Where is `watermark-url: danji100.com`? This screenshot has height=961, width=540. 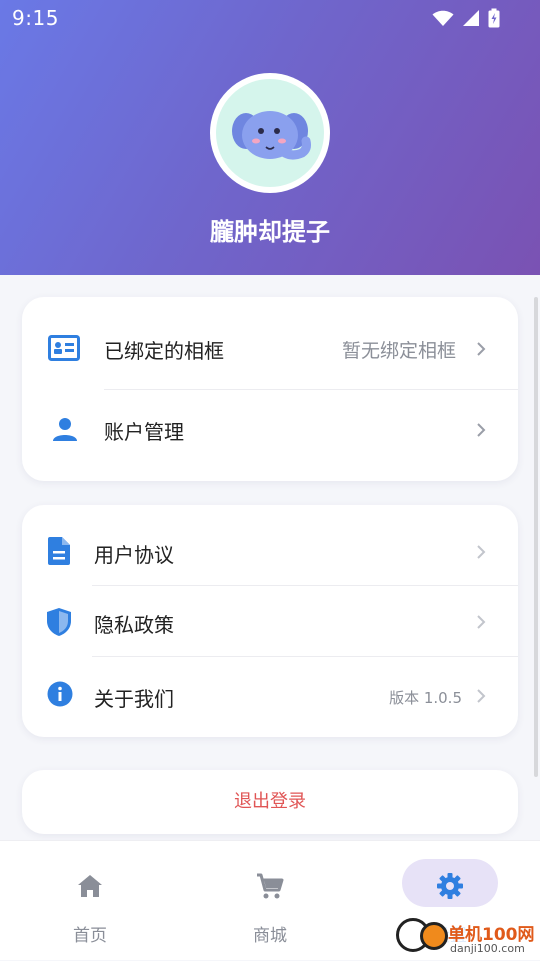 watermark-url: danji100.com is located at coordinates (487, 948).